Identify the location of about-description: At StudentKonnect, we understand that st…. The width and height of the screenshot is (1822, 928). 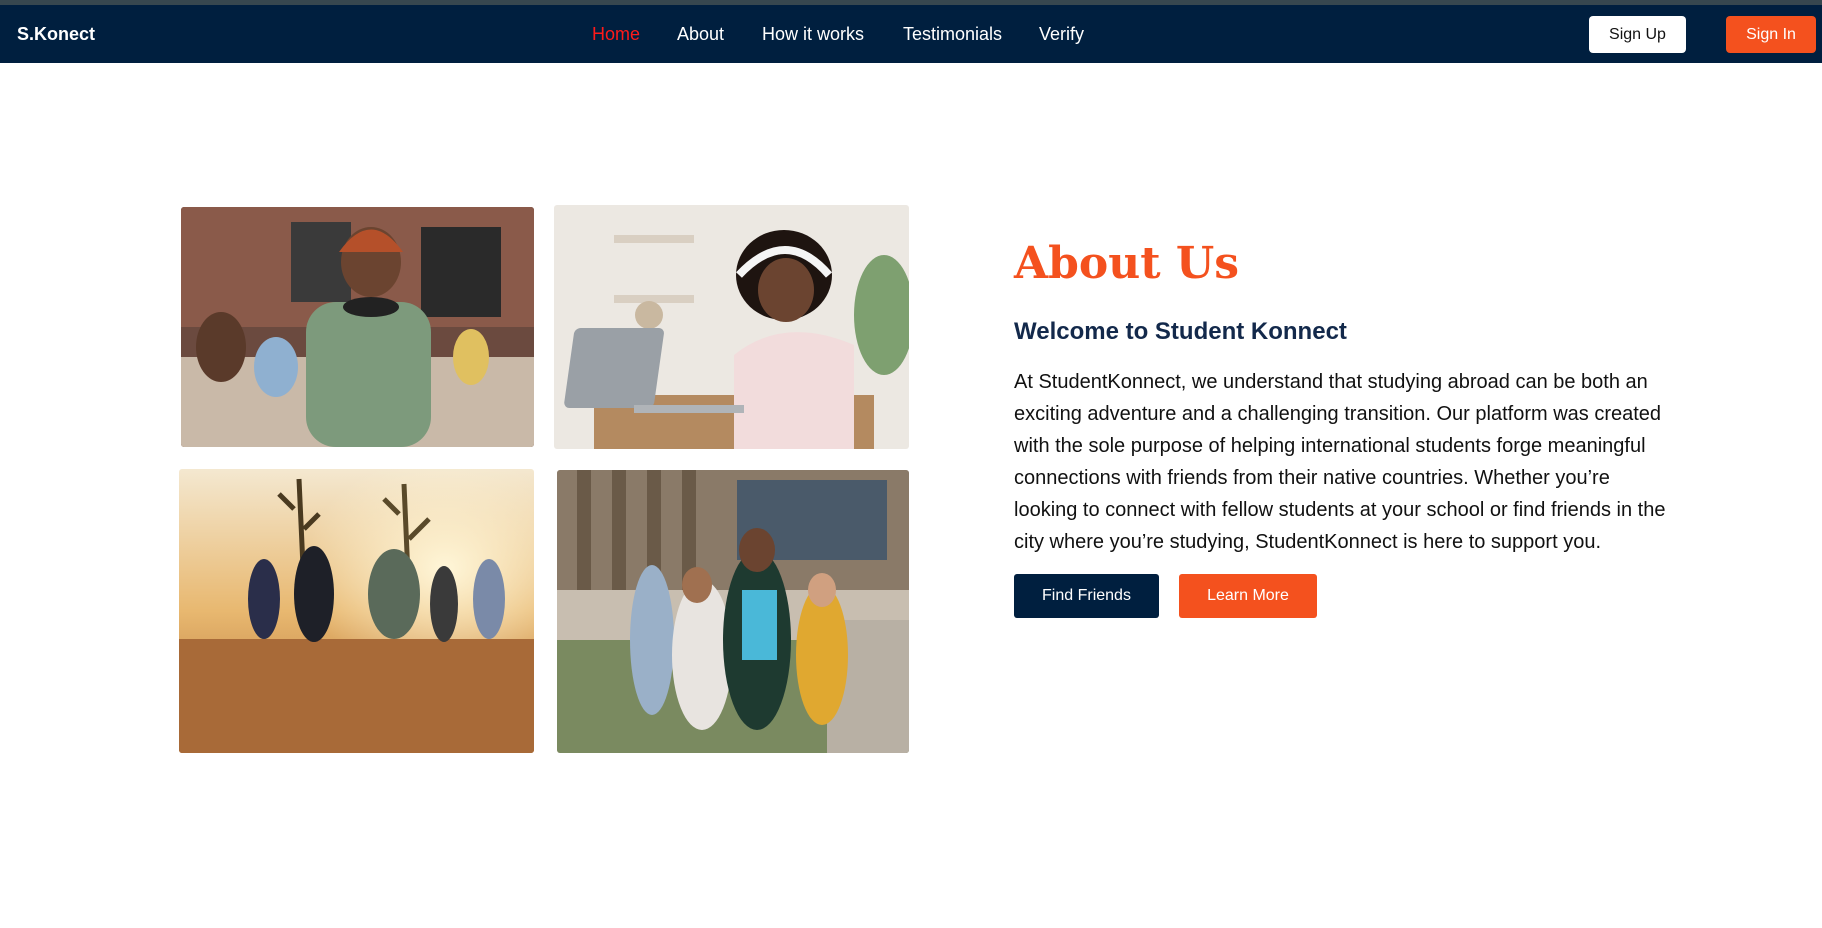
(1340, 462).